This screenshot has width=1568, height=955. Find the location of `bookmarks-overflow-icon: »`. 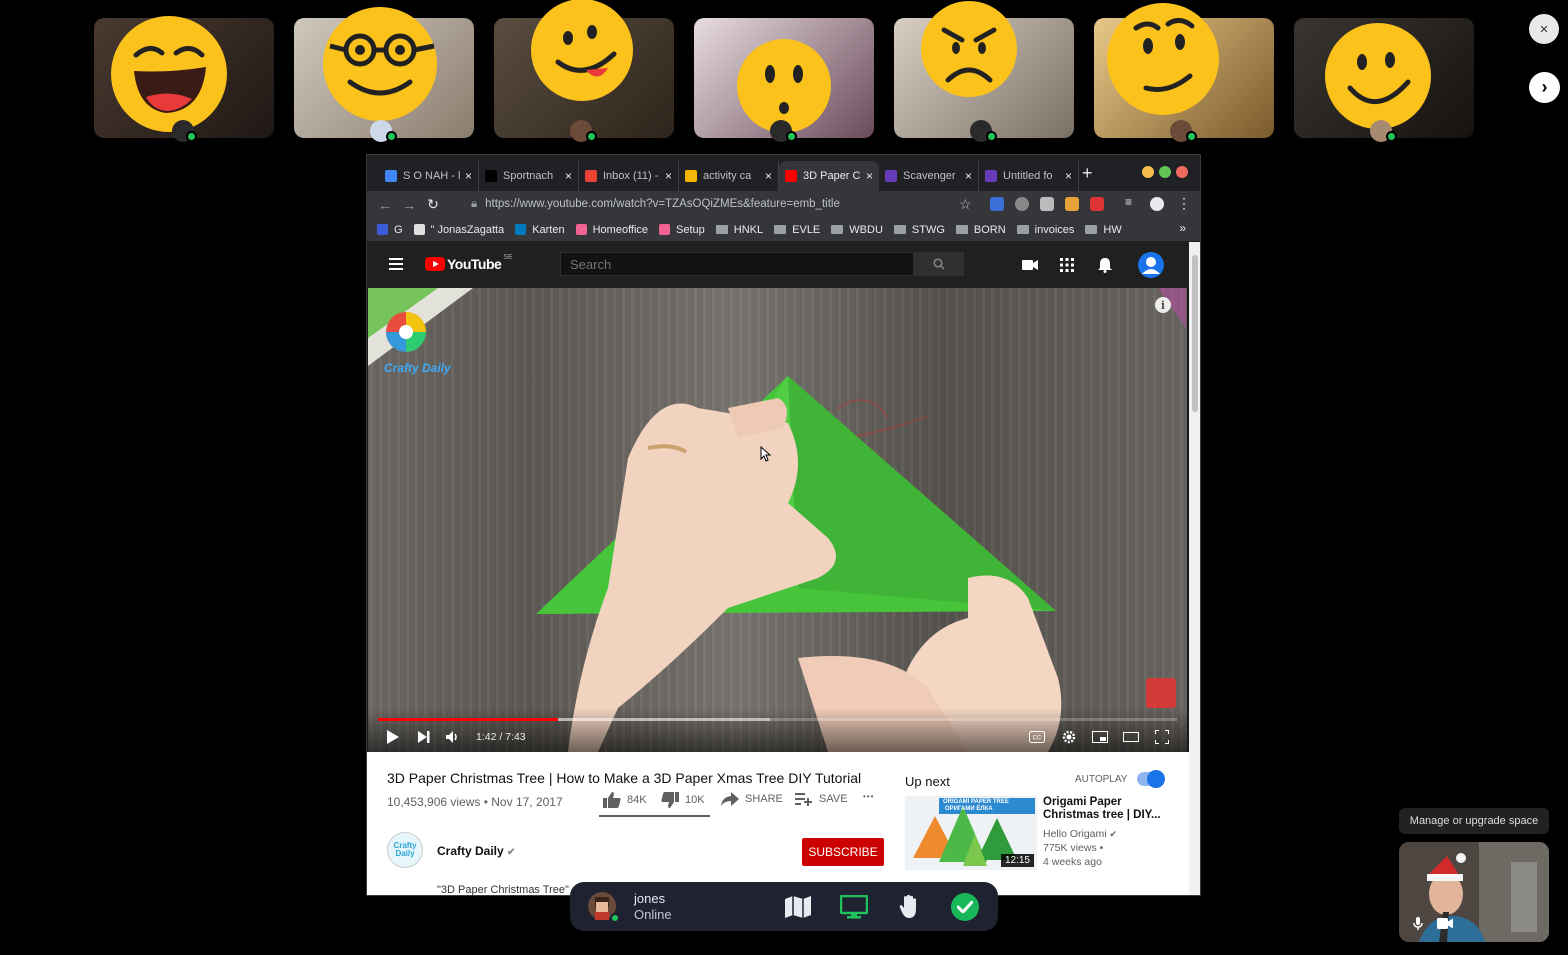

bookmarks-overflow-icon: » is located at coordinates (1182, 228).